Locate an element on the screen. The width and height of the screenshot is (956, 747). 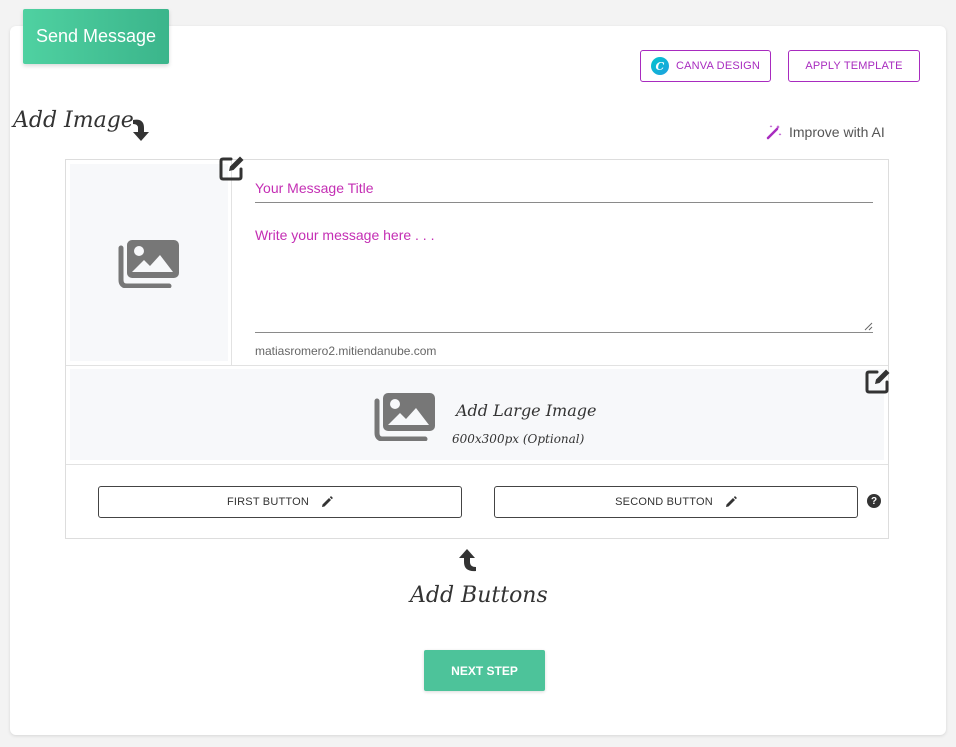
improve-with-ai-label: Improve with AI is located at coordinates (837, 132).